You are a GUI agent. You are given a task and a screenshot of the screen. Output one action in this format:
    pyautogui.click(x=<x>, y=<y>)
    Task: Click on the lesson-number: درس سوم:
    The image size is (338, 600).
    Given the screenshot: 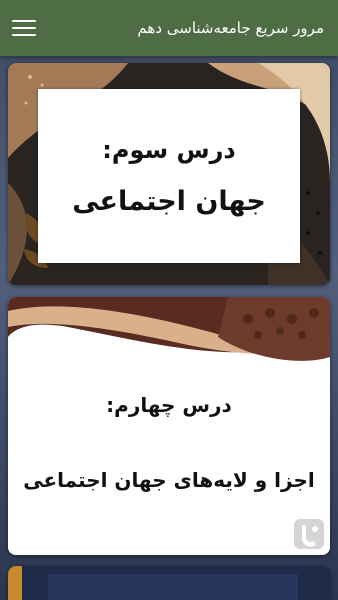 What is the action you would take?
    pyautogui.click(x=169, y=149)
    